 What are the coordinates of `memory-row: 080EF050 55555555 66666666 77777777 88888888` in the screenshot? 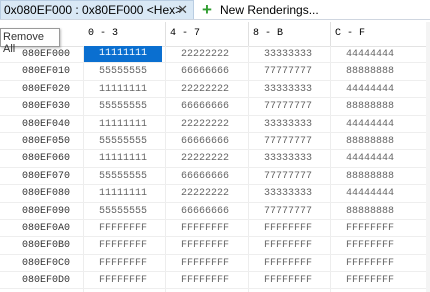 It's located at (215, 142).